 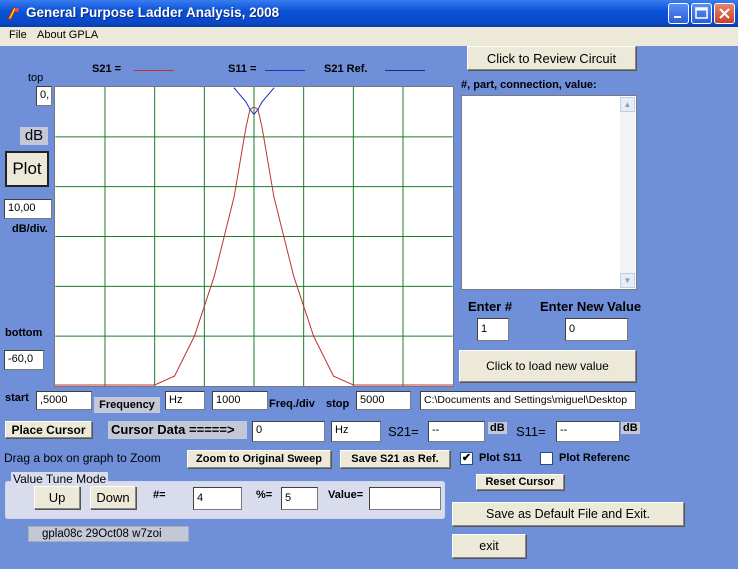 What do you see at coordinates (346, 69) in the screenshot?
I see `legend-s21ref-label: S21 Ref.` at bounding box center [346, 69].